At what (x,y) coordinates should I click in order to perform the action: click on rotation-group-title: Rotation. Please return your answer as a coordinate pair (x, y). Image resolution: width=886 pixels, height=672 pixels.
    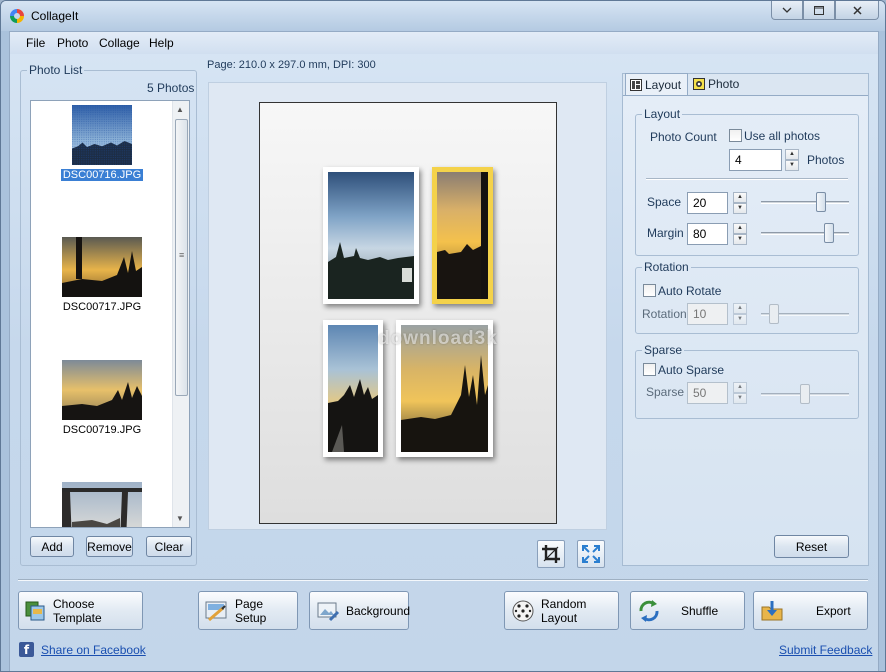
    Looking at the image, I should click on (666, 267).